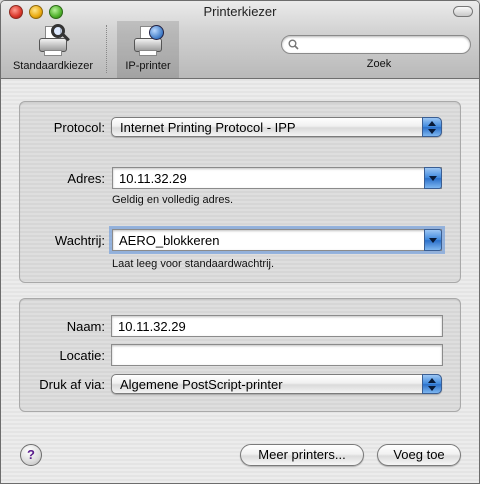 This screenshot has height=484, width=480. Describe the element at coordinates (193, 264) in the screenshot. I see `queue-hint: Laat leeg voor standaardwachtrij.` at that location.